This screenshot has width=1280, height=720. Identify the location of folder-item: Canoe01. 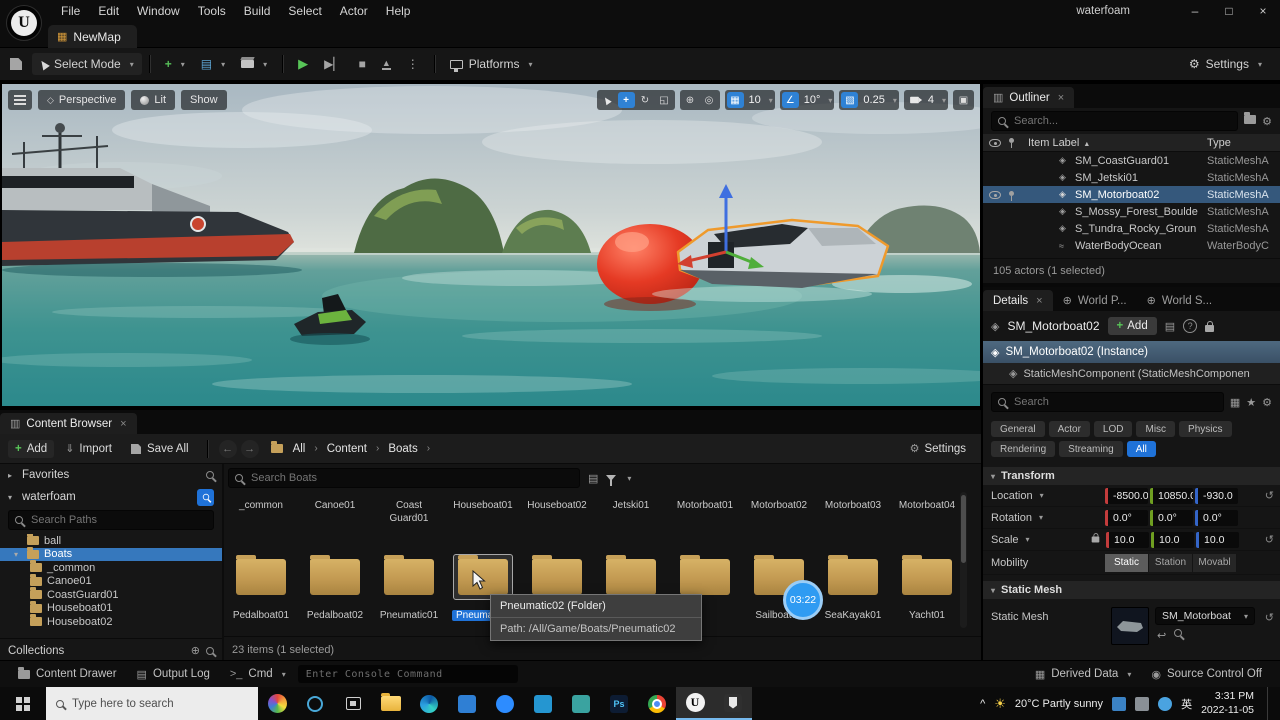
(335, 512).